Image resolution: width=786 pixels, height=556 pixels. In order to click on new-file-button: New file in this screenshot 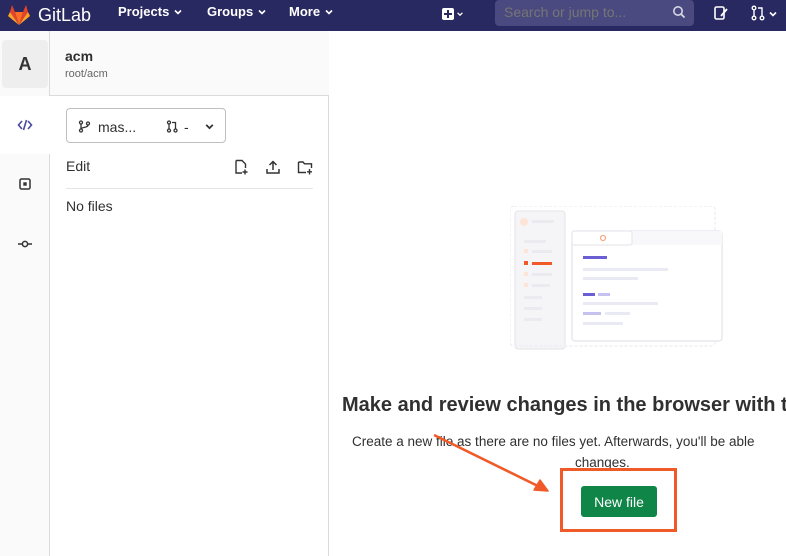, I will do `click(619, 501)`.